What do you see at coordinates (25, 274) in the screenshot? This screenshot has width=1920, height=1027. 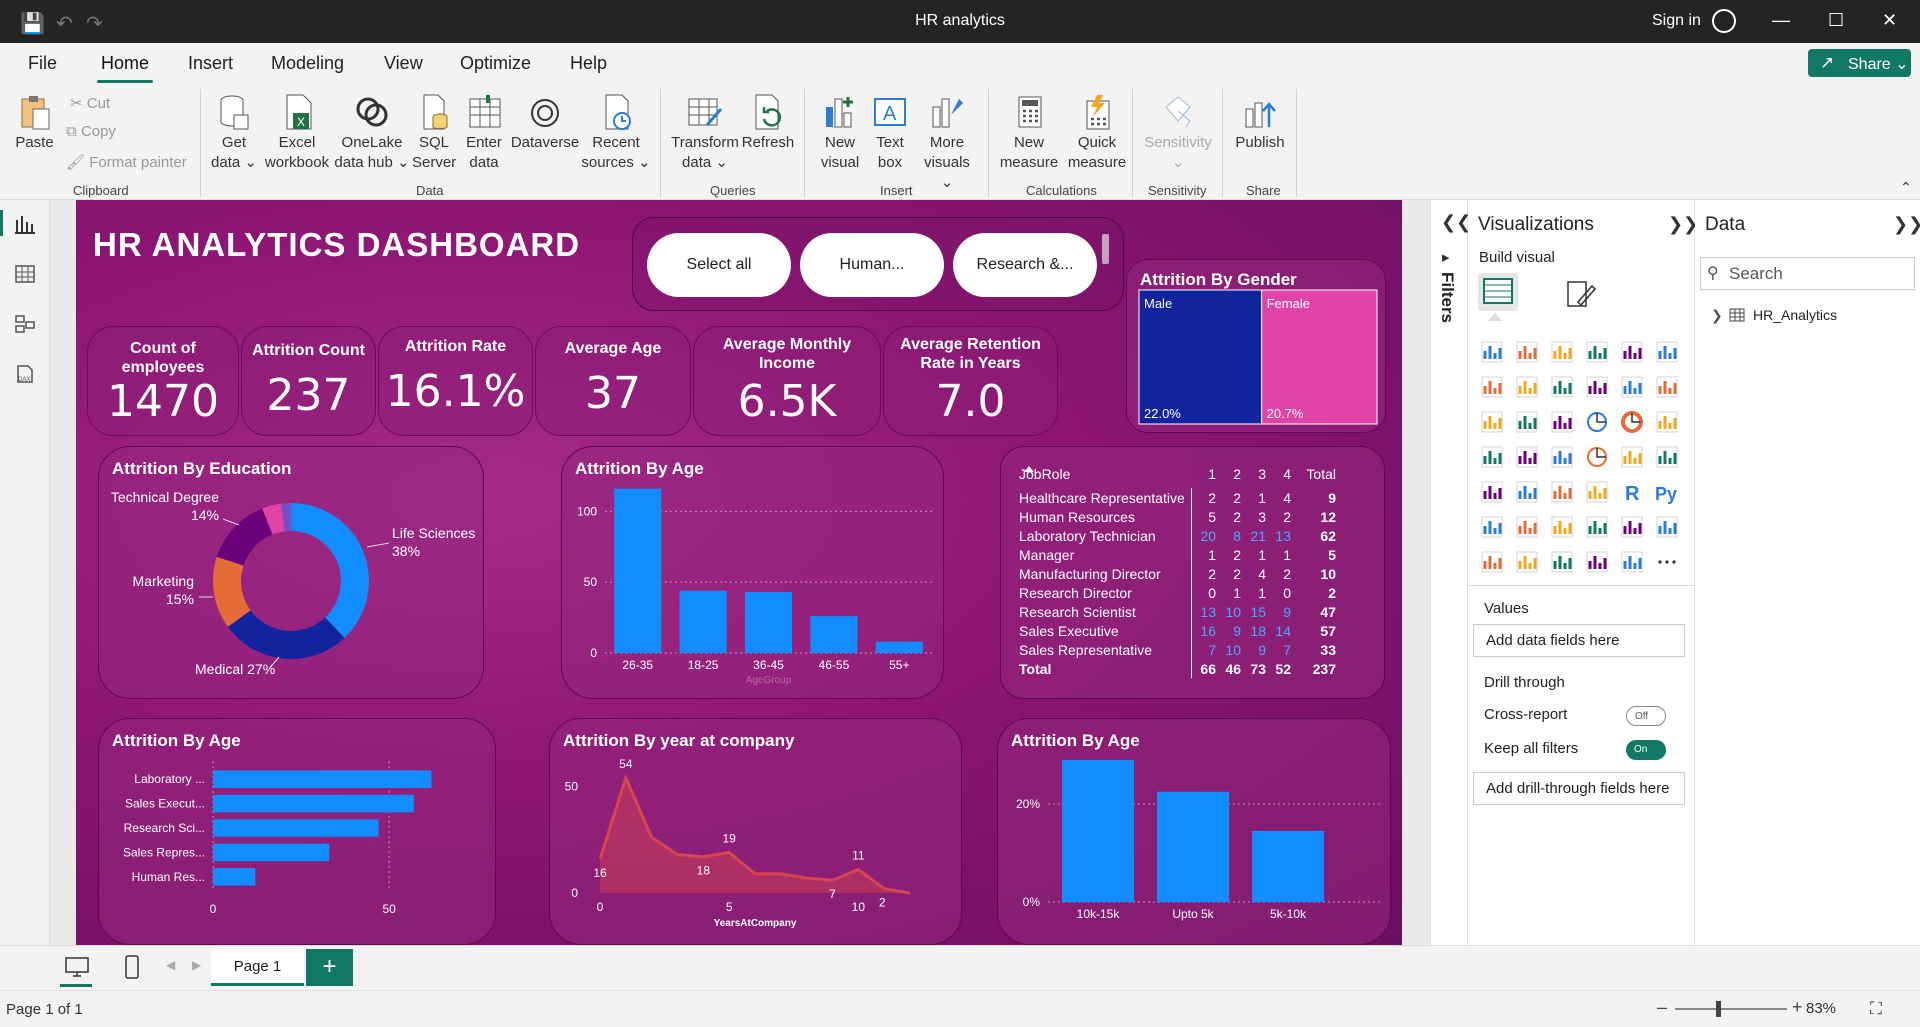 I see `table-view-icon` at bounding box center [25, 274].